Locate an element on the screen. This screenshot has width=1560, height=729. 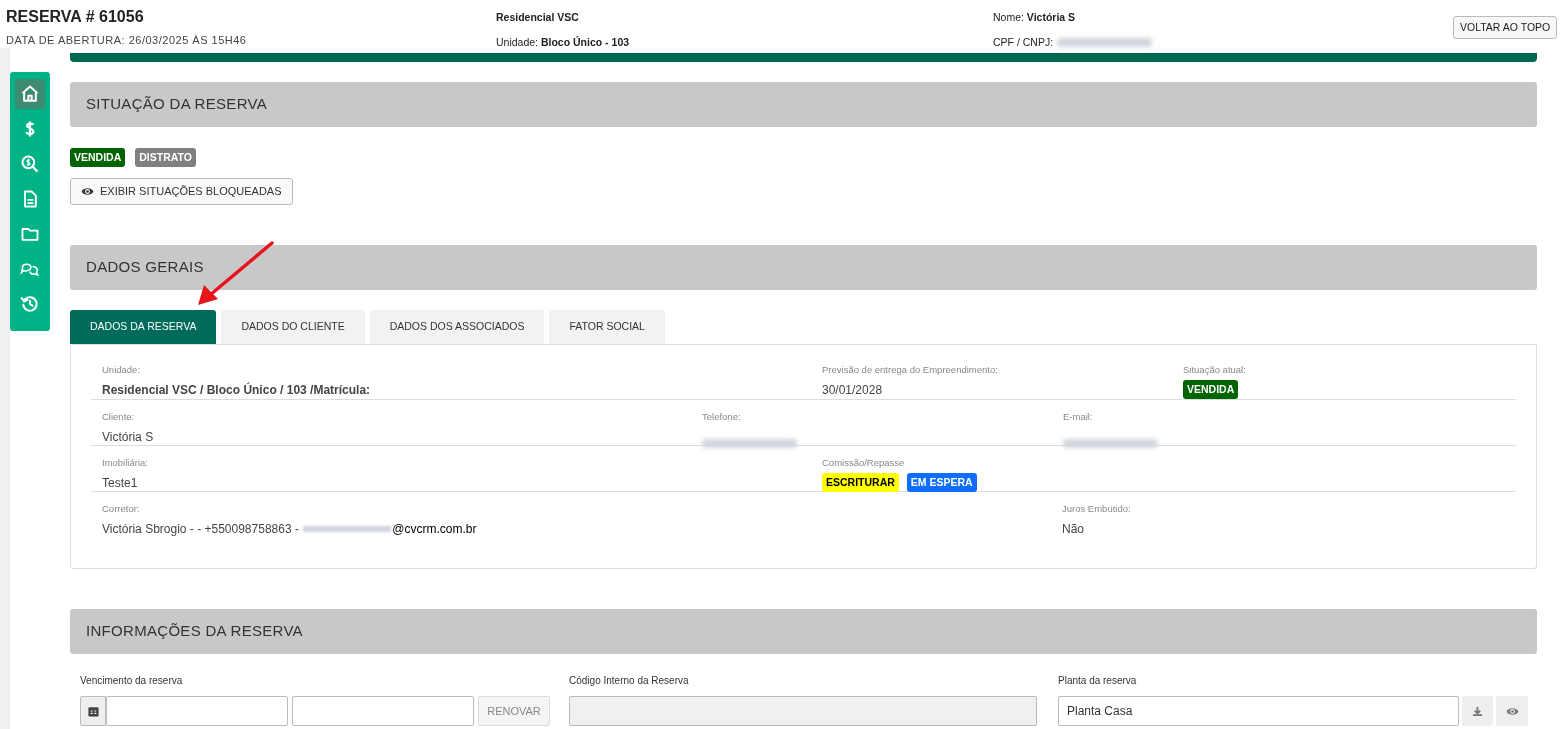
plan-field: Planta Casa is located at coordinates (1258, 711).